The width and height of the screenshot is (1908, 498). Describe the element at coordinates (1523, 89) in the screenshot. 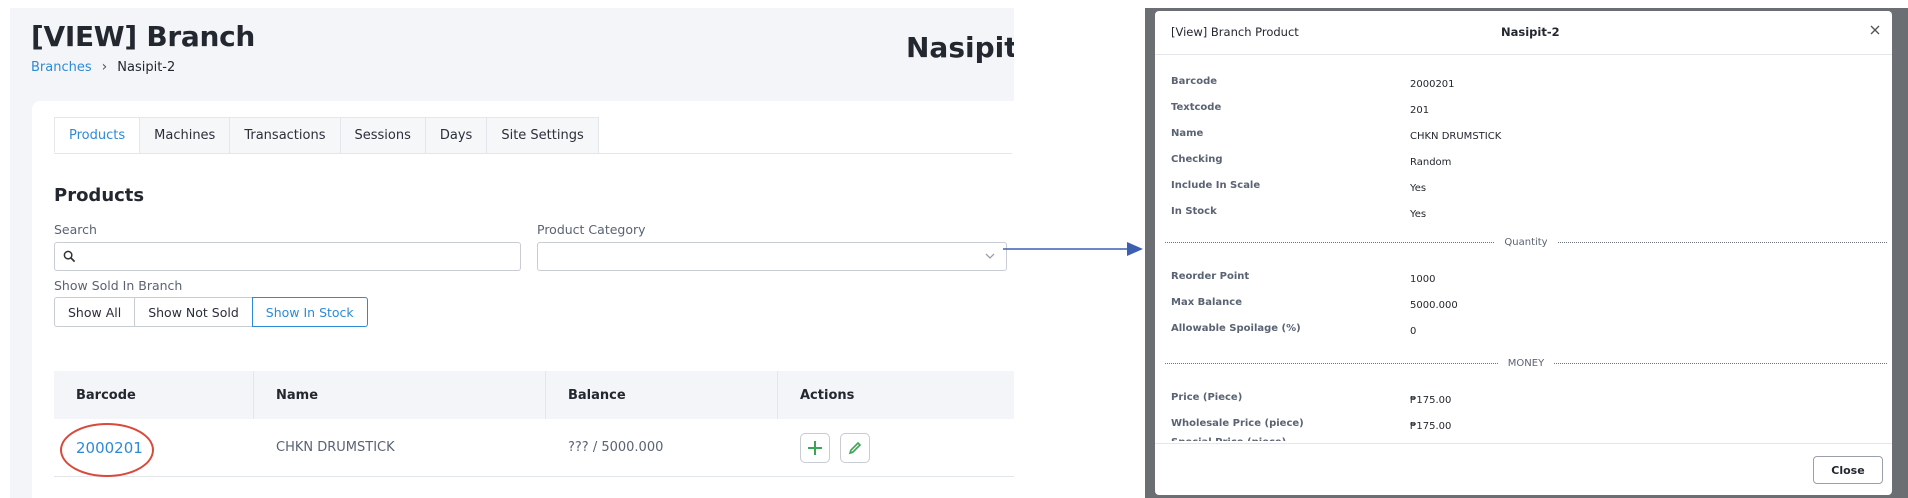

I see `field-barcode: Barcode 2000201` at that location.